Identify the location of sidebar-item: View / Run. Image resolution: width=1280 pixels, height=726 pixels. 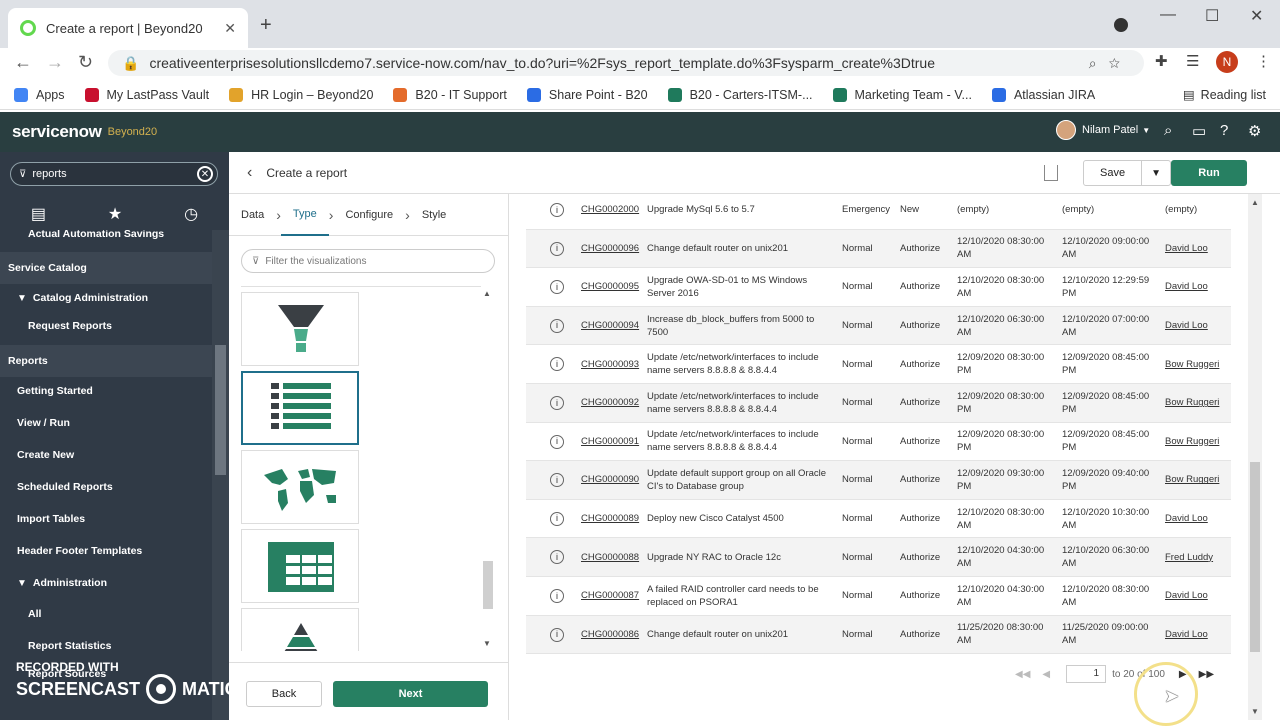
(106, 423).